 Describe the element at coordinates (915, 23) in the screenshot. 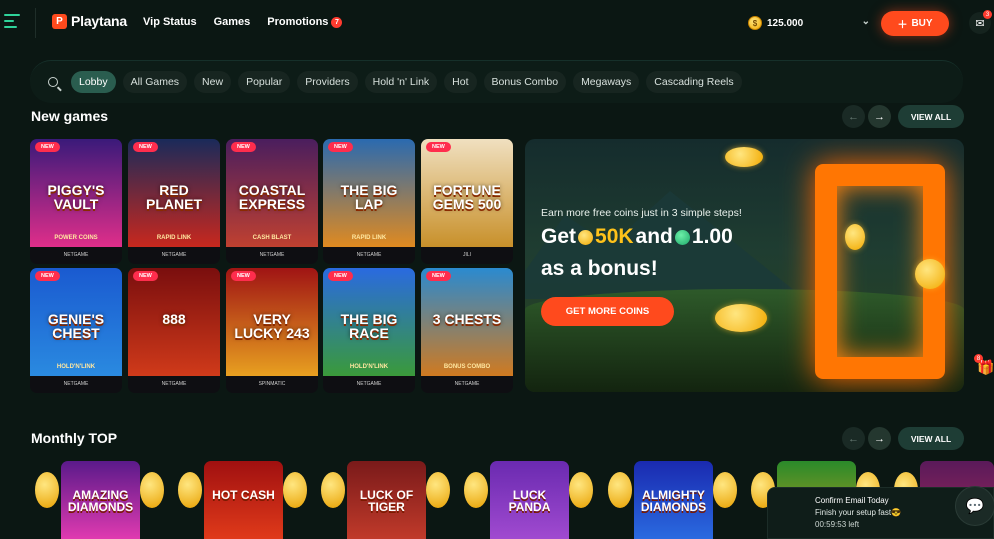

I see `buy-button: ＋ BUY` at that location.